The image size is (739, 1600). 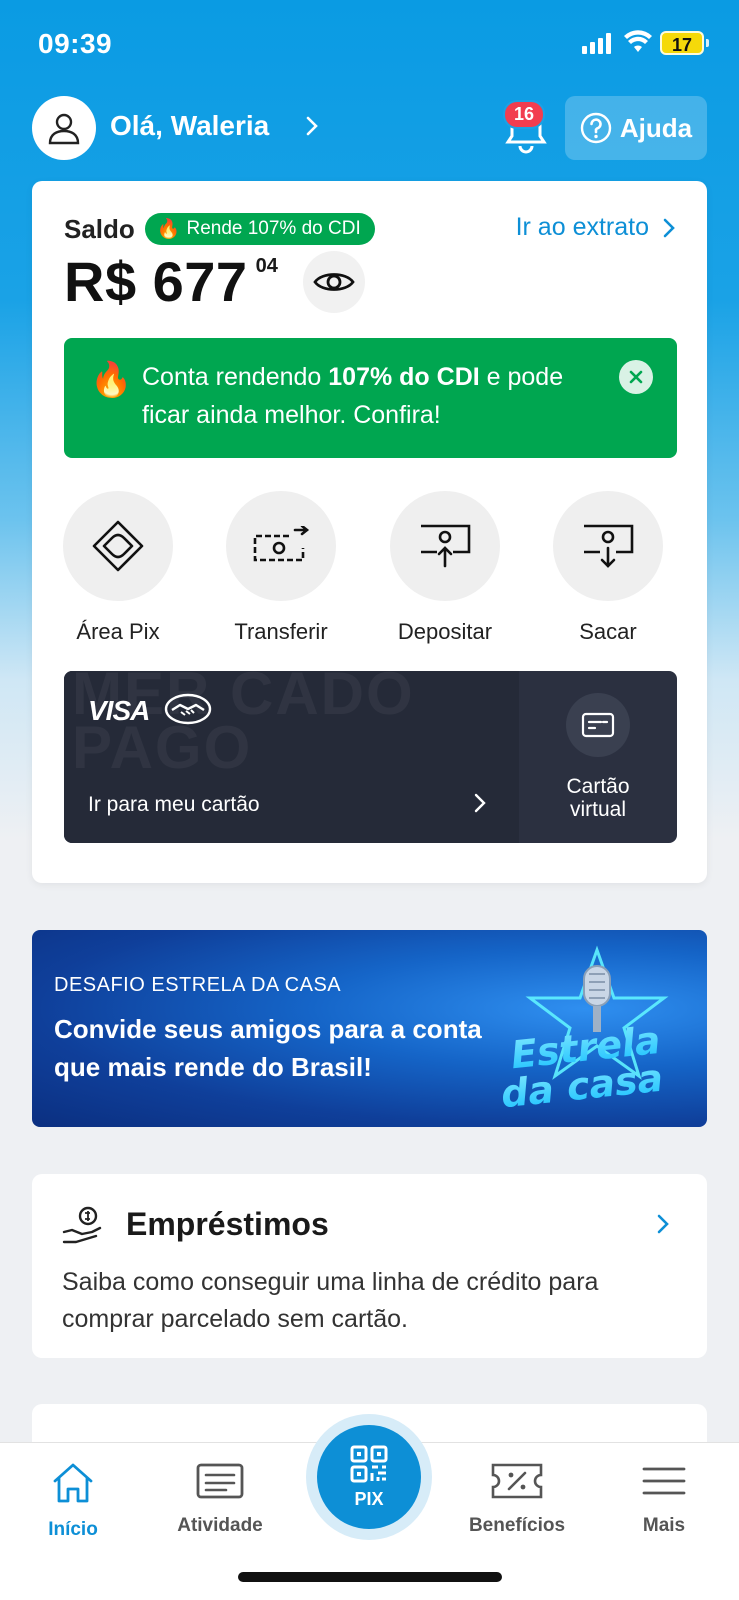 What do you see at coordinates (291, 757) in the screenshot?
I see `go-to-card-button: MER CADO PAGO VISA Ir para meu cartão` at bounding box center [291, 757].